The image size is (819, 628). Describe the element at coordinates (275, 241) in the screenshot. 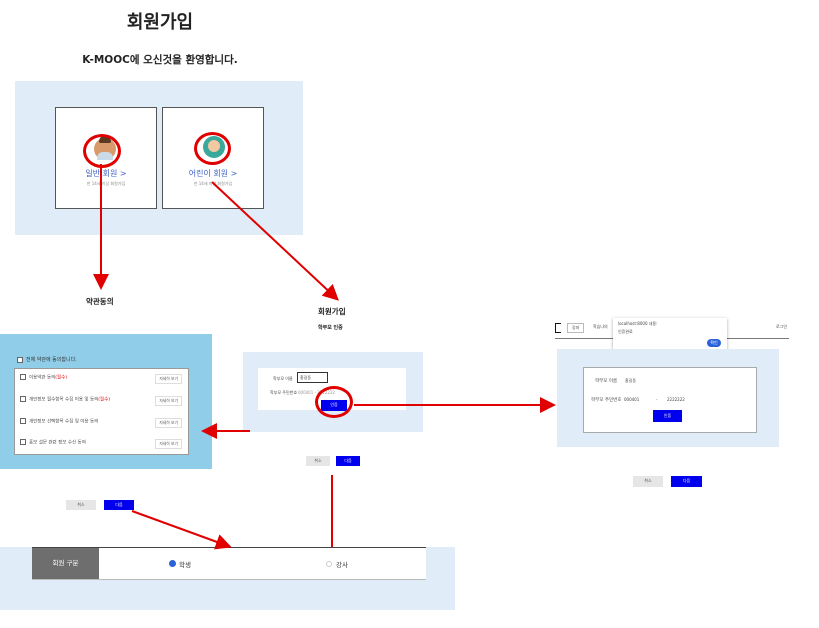

I see `arrow-child-to-signup` at that location.